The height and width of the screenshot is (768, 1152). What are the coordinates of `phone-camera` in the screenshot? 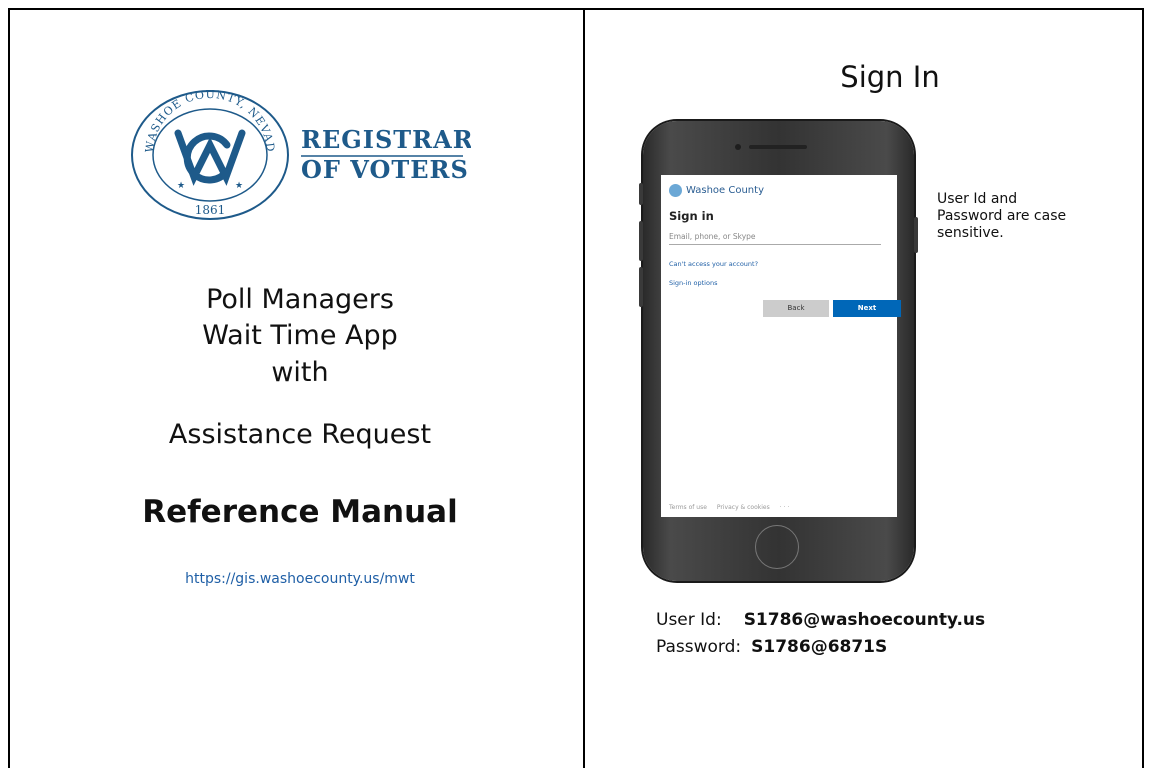 It's located at (738, 147).